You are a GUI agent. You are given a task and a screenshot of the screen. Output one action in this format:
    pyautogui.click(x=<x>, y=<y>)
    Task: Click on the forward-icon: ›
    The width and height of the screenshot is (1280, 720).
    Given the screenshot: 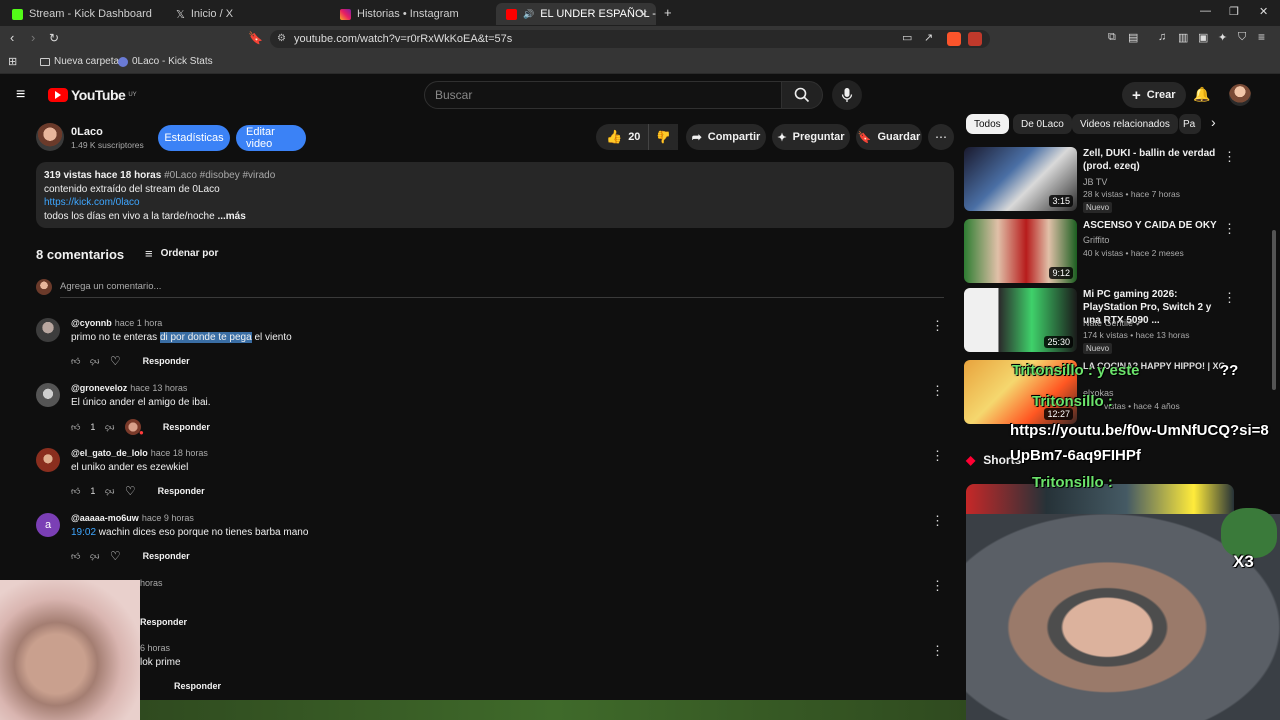 What is the action you would take?
    pyautogui.click(x=33, y=37)
    